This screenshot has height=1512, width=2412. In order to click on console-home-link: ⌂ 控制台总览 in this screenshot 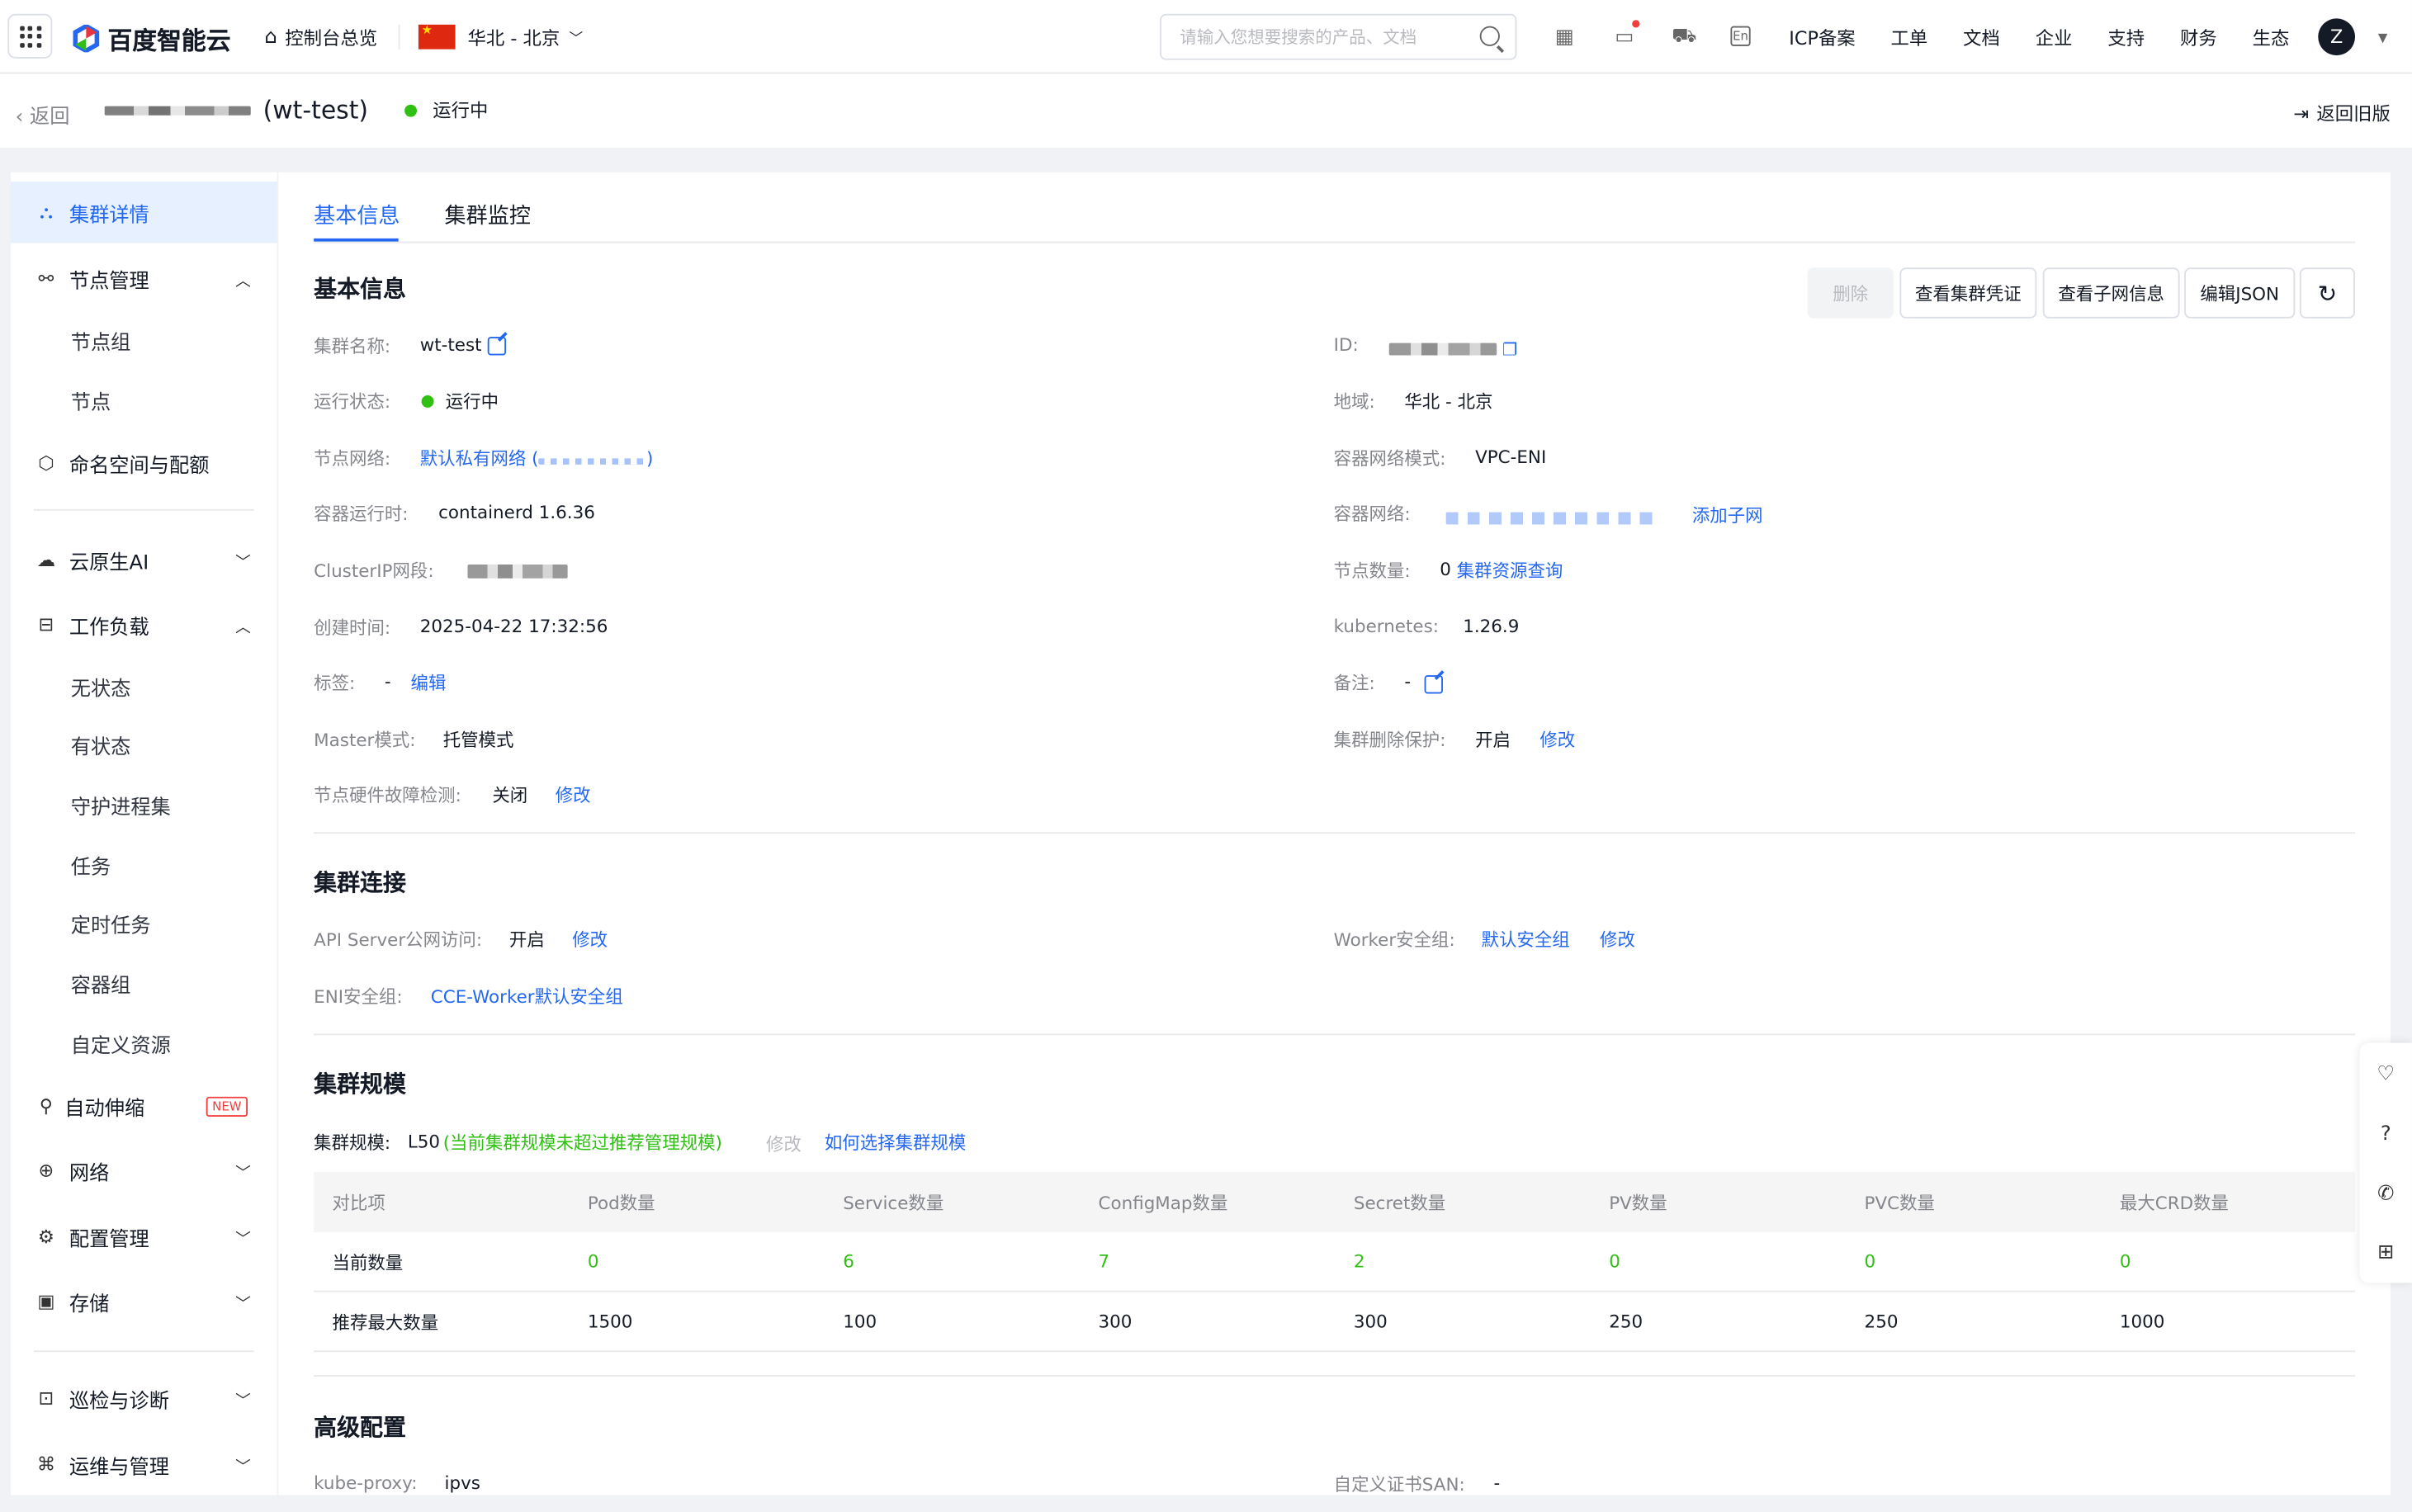, I will do `click(321, 36)`.